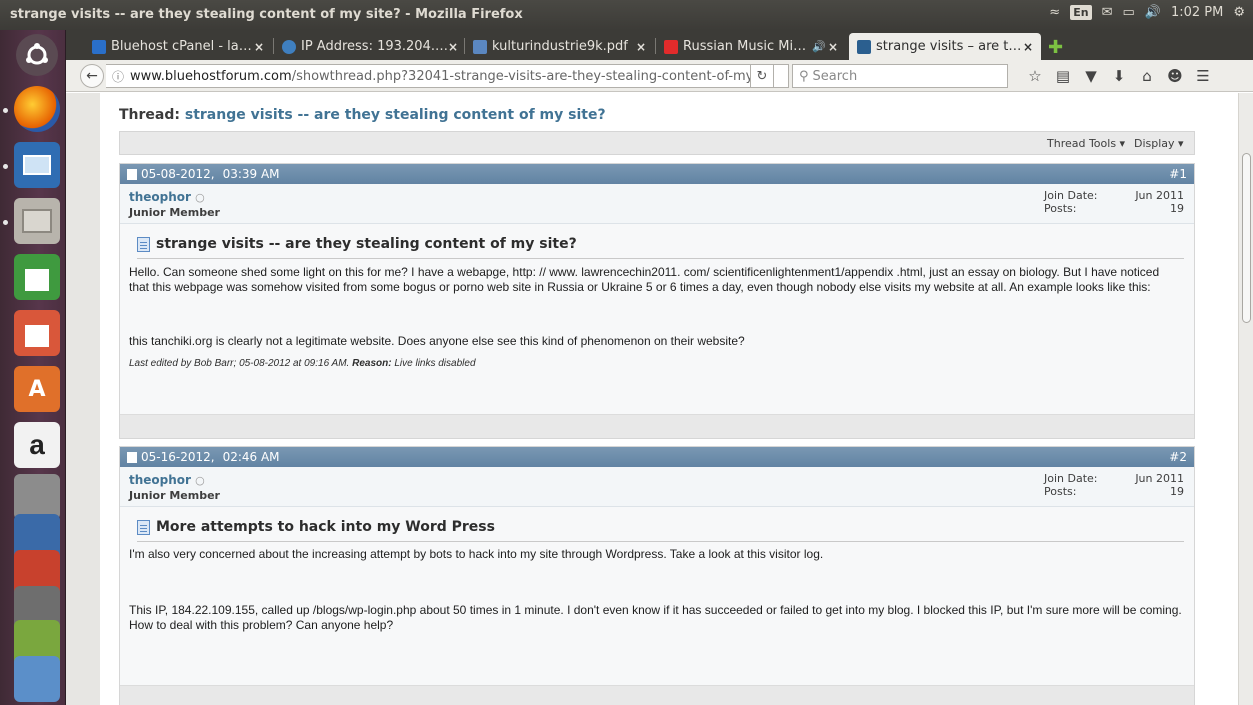 The width and height of the screenshot is (1253, 705). Describe the element at coordinates (1203, 76) in the screenshot. I see `menu-hamburger-icon: ☰` at that location.